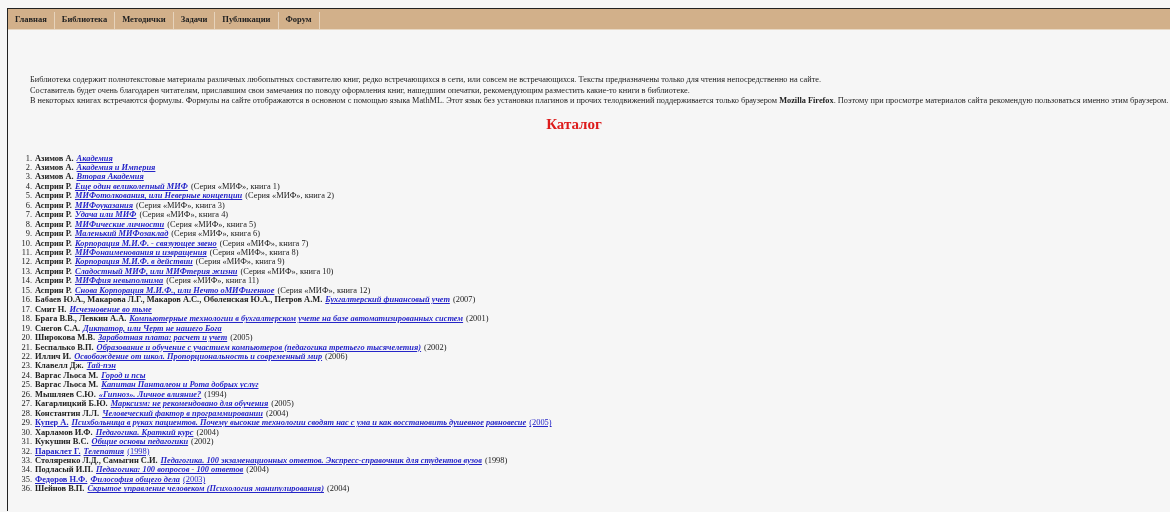  I want to click on item-number: 29., so click(26, 423).